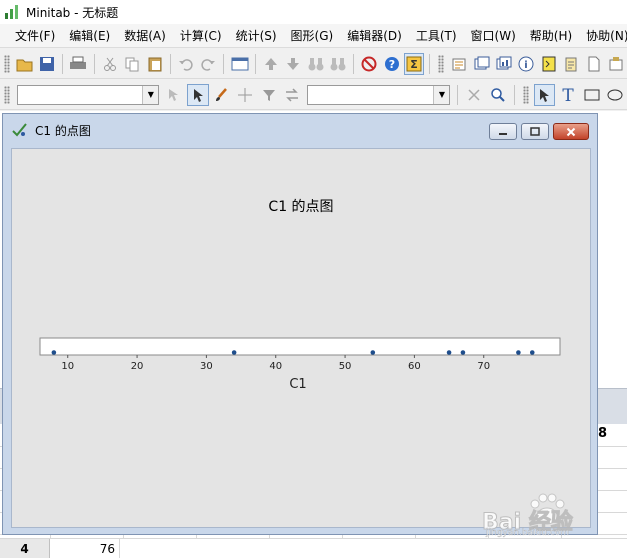 This screenshot has width=627, height=558. Describe the element at coordinates (602, 433) in the screenshot. I see `worksheet-column-header: 8` at that location.